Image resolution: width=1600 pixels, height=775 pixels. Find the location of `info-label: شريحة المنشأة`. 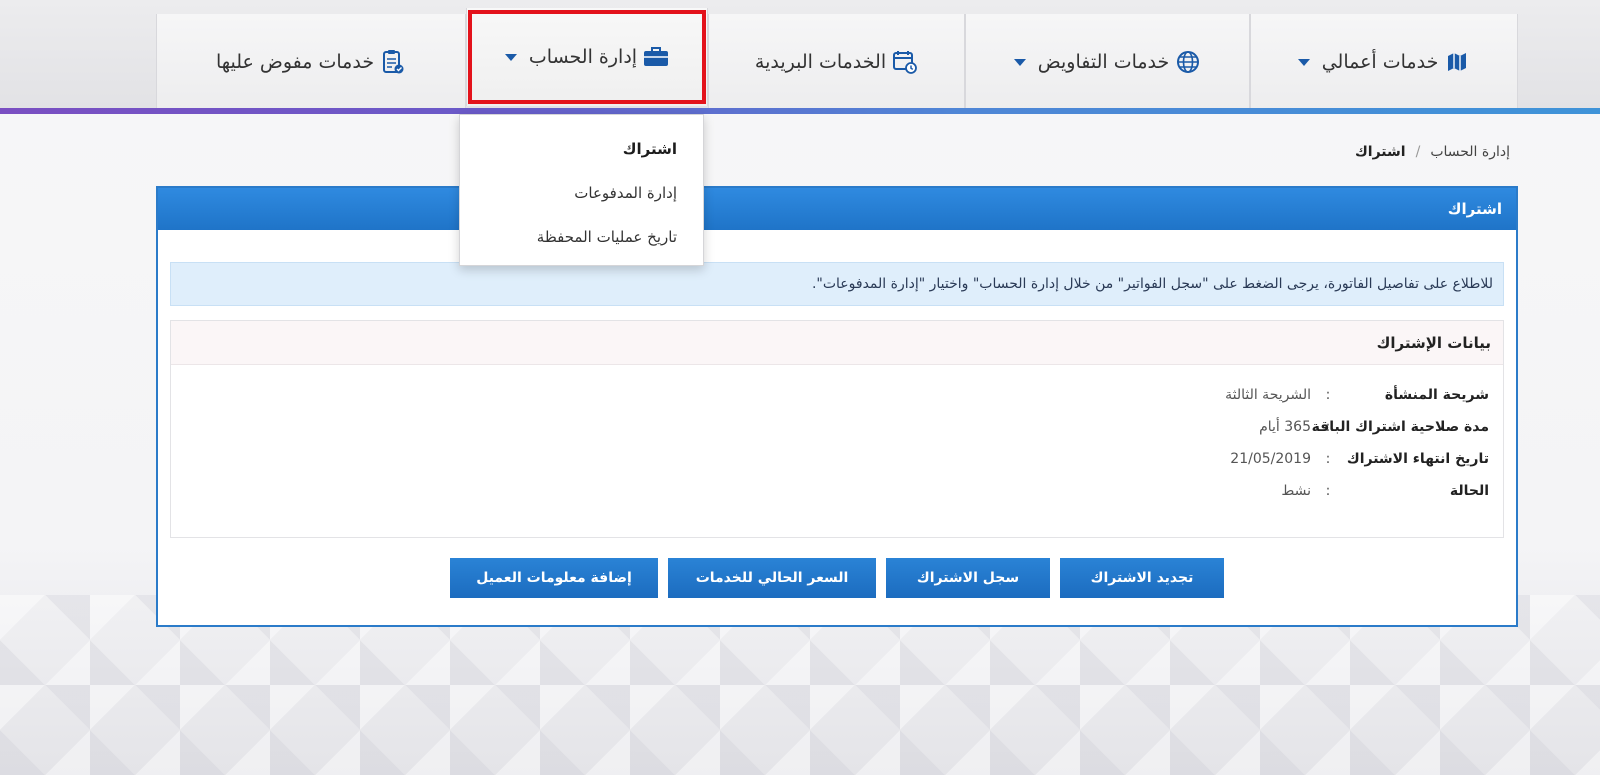

info-label: شريحة المنشأة is located at coordinates (1436, 395).